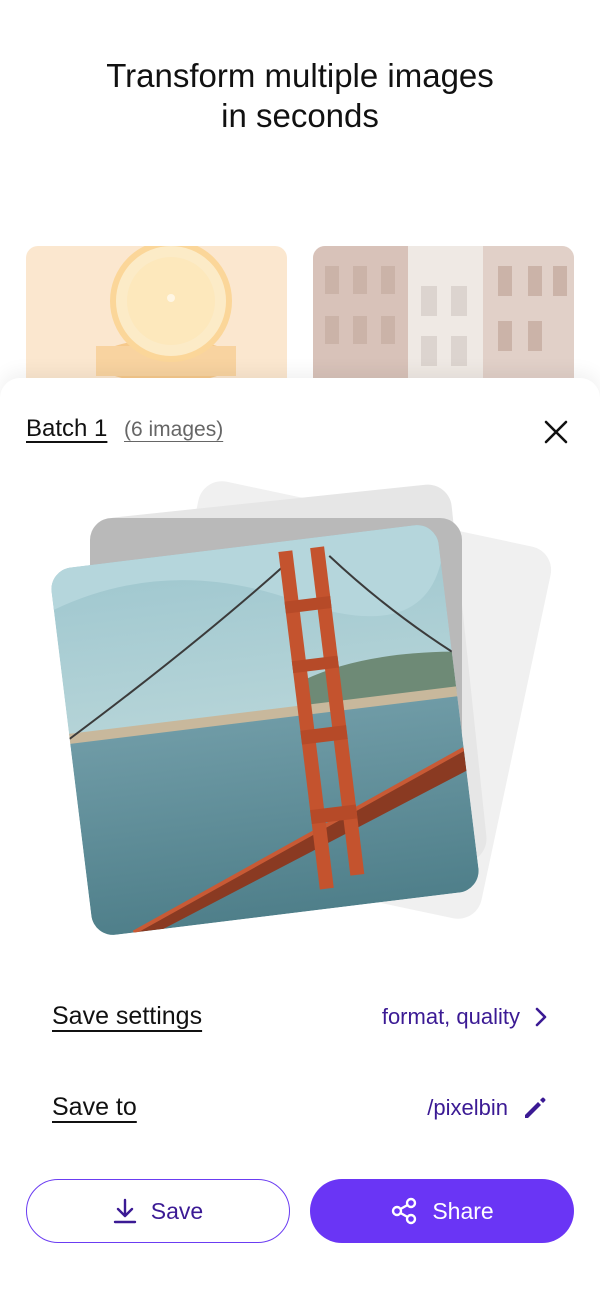 This screenshot has height=1300, width=600. I want to click on hero-title-line-2: in seconds, so click(300, 115).